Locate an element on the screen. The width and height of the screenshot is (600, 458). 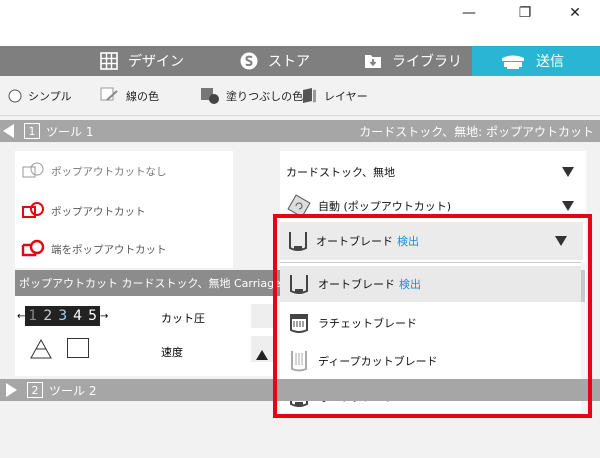
close-button: ✕ is located at coordinates (575, 13).